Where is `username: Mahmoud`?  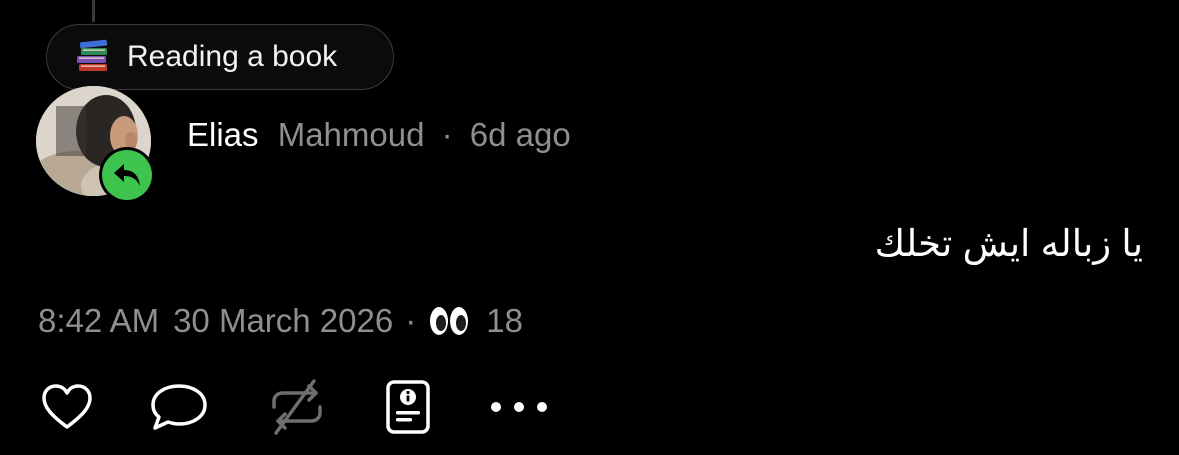 username: Mahmoud is located at coordinates (351, 134).